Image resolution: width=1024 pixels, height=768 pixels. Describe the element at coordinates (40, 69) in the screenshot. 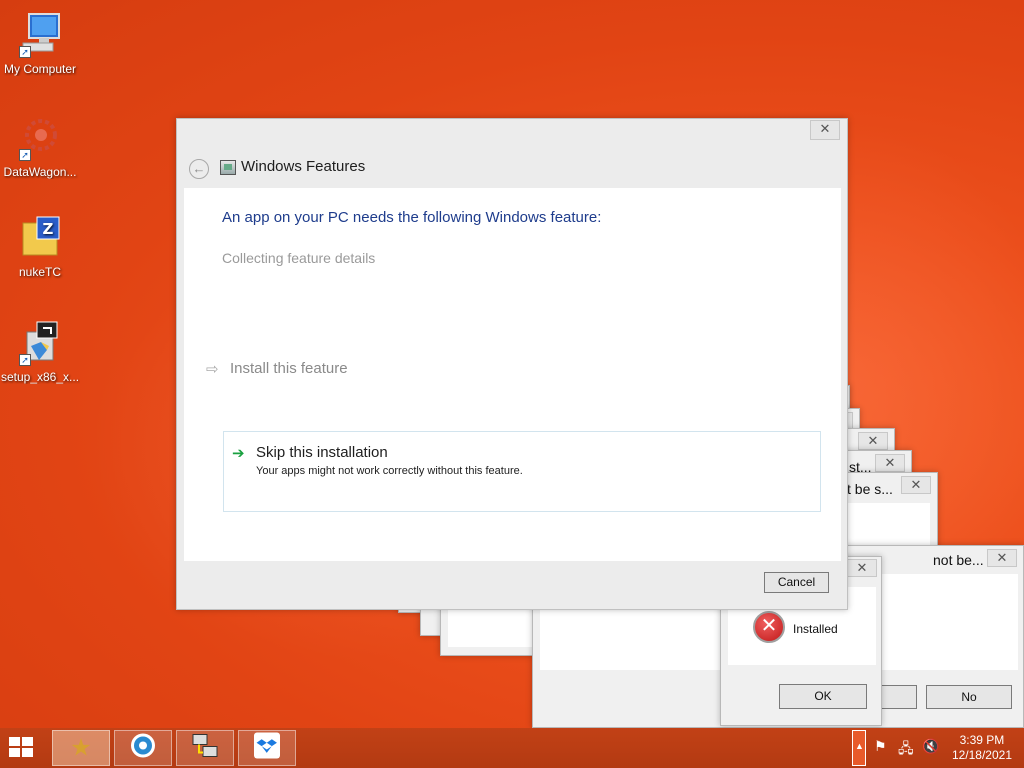

I see `desktop-icon-label: My Computer` at that location.